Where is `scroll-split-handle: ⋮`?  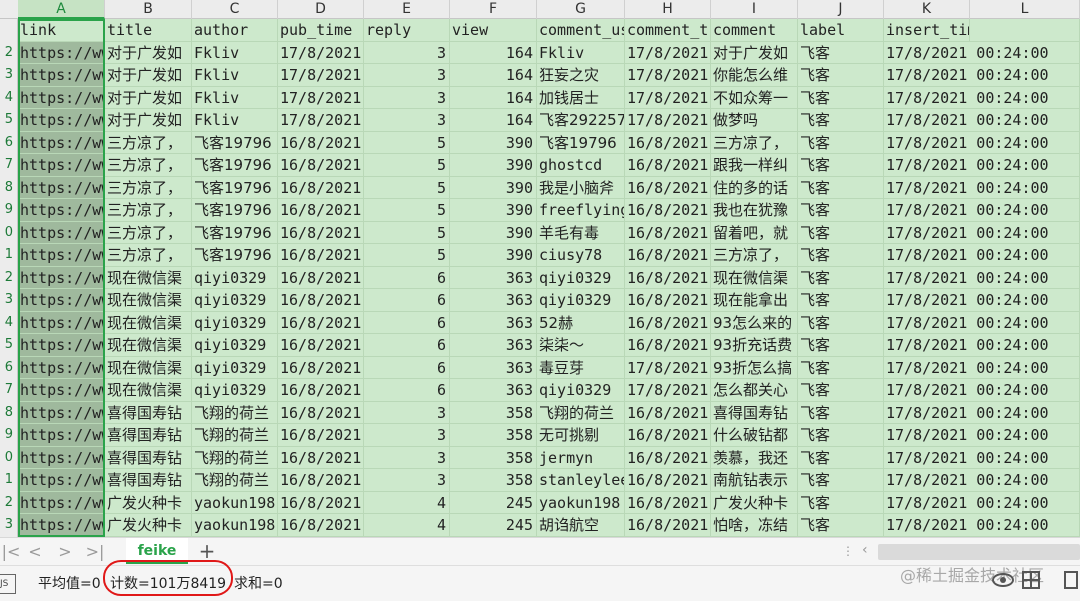
scroll-split-handle: ⋮ is located at coordinates (848, 552).